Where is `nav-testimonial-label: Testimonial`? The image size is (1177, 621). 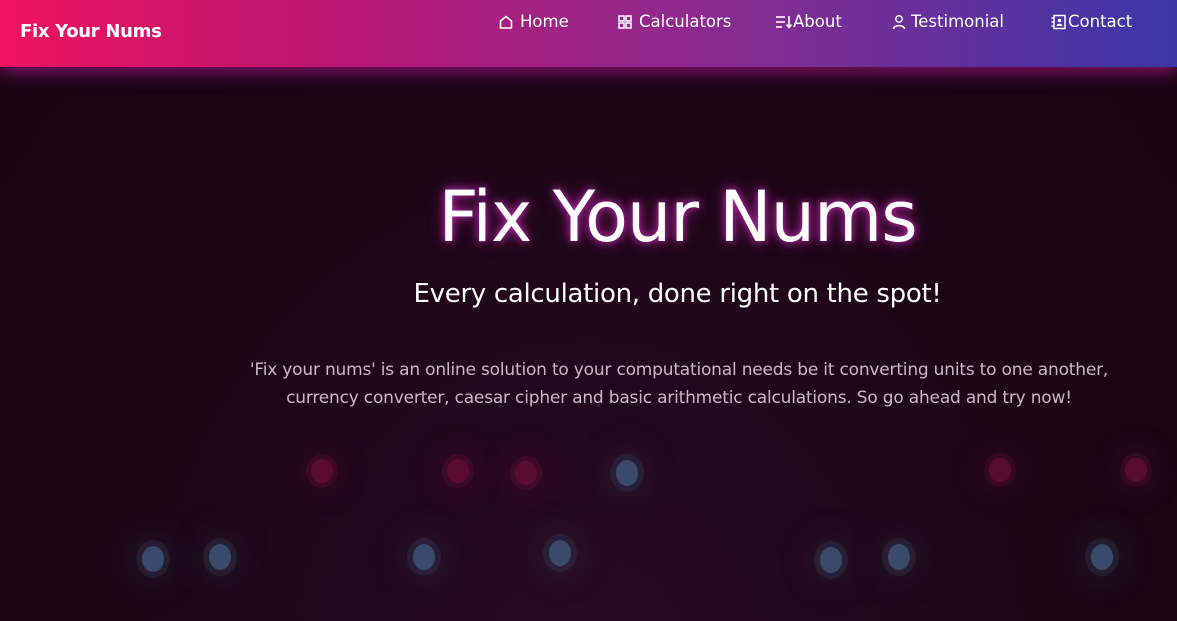
nav-testimonial-label: Testimonial is located at coordinates (957, 21).